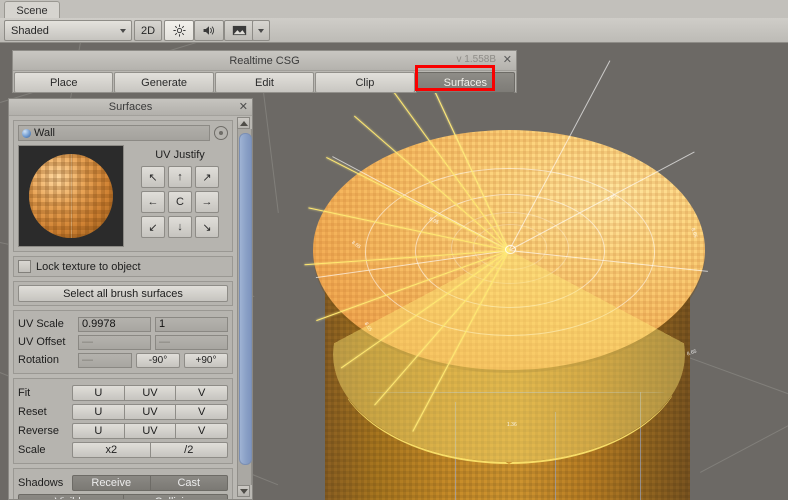  I want to click on justify-top-button: ↑, so click(180, 177).